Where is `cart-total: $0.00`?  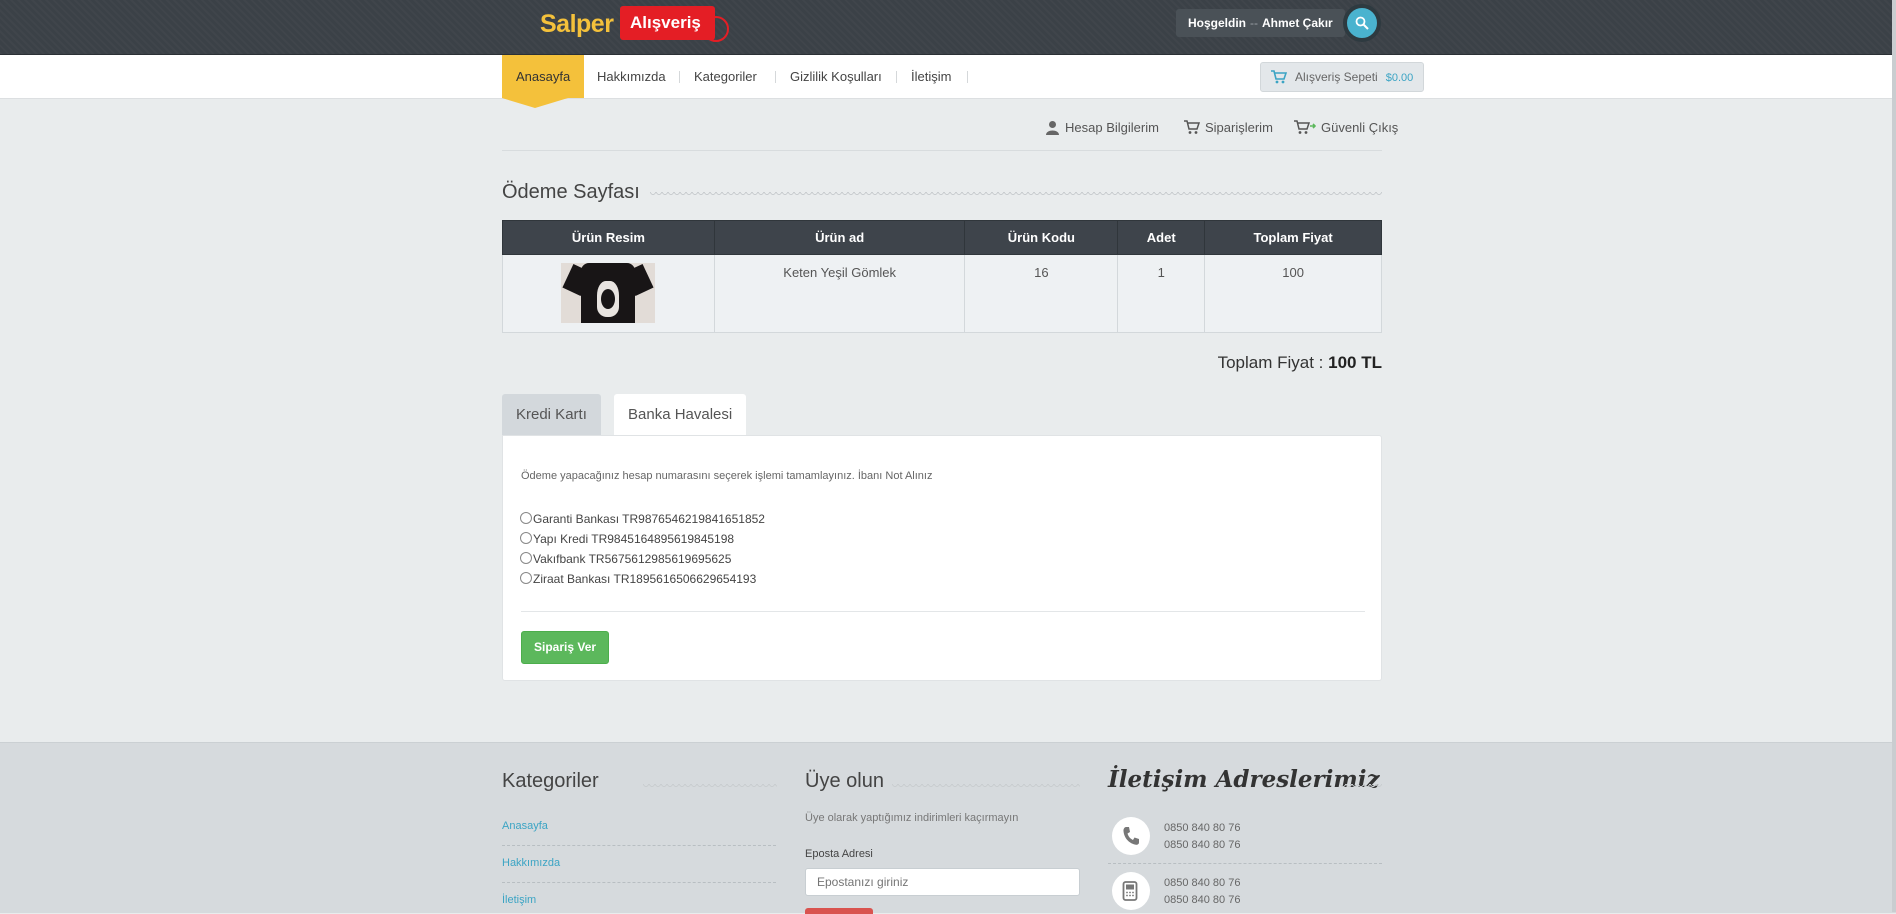
cart-total: $0.00 is located at coordinates (1399, 78).